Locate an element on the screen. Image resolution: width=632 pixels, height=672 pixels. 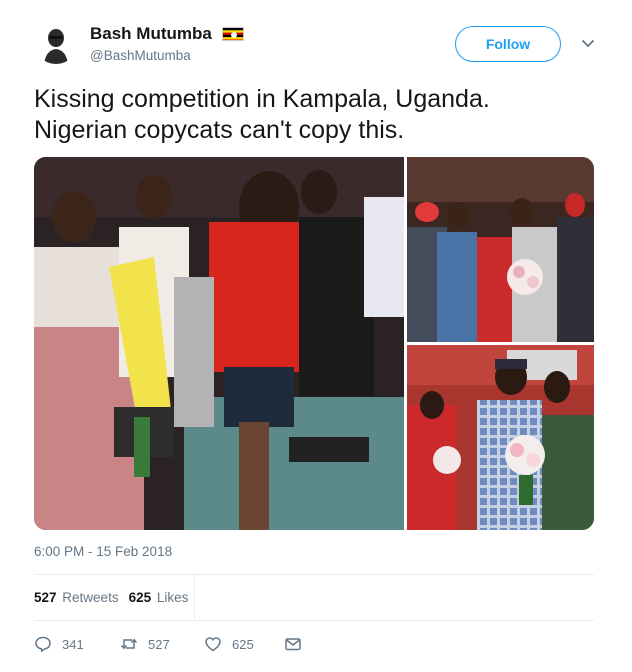
likes-label: Likes is located at coordinates (172, 597).